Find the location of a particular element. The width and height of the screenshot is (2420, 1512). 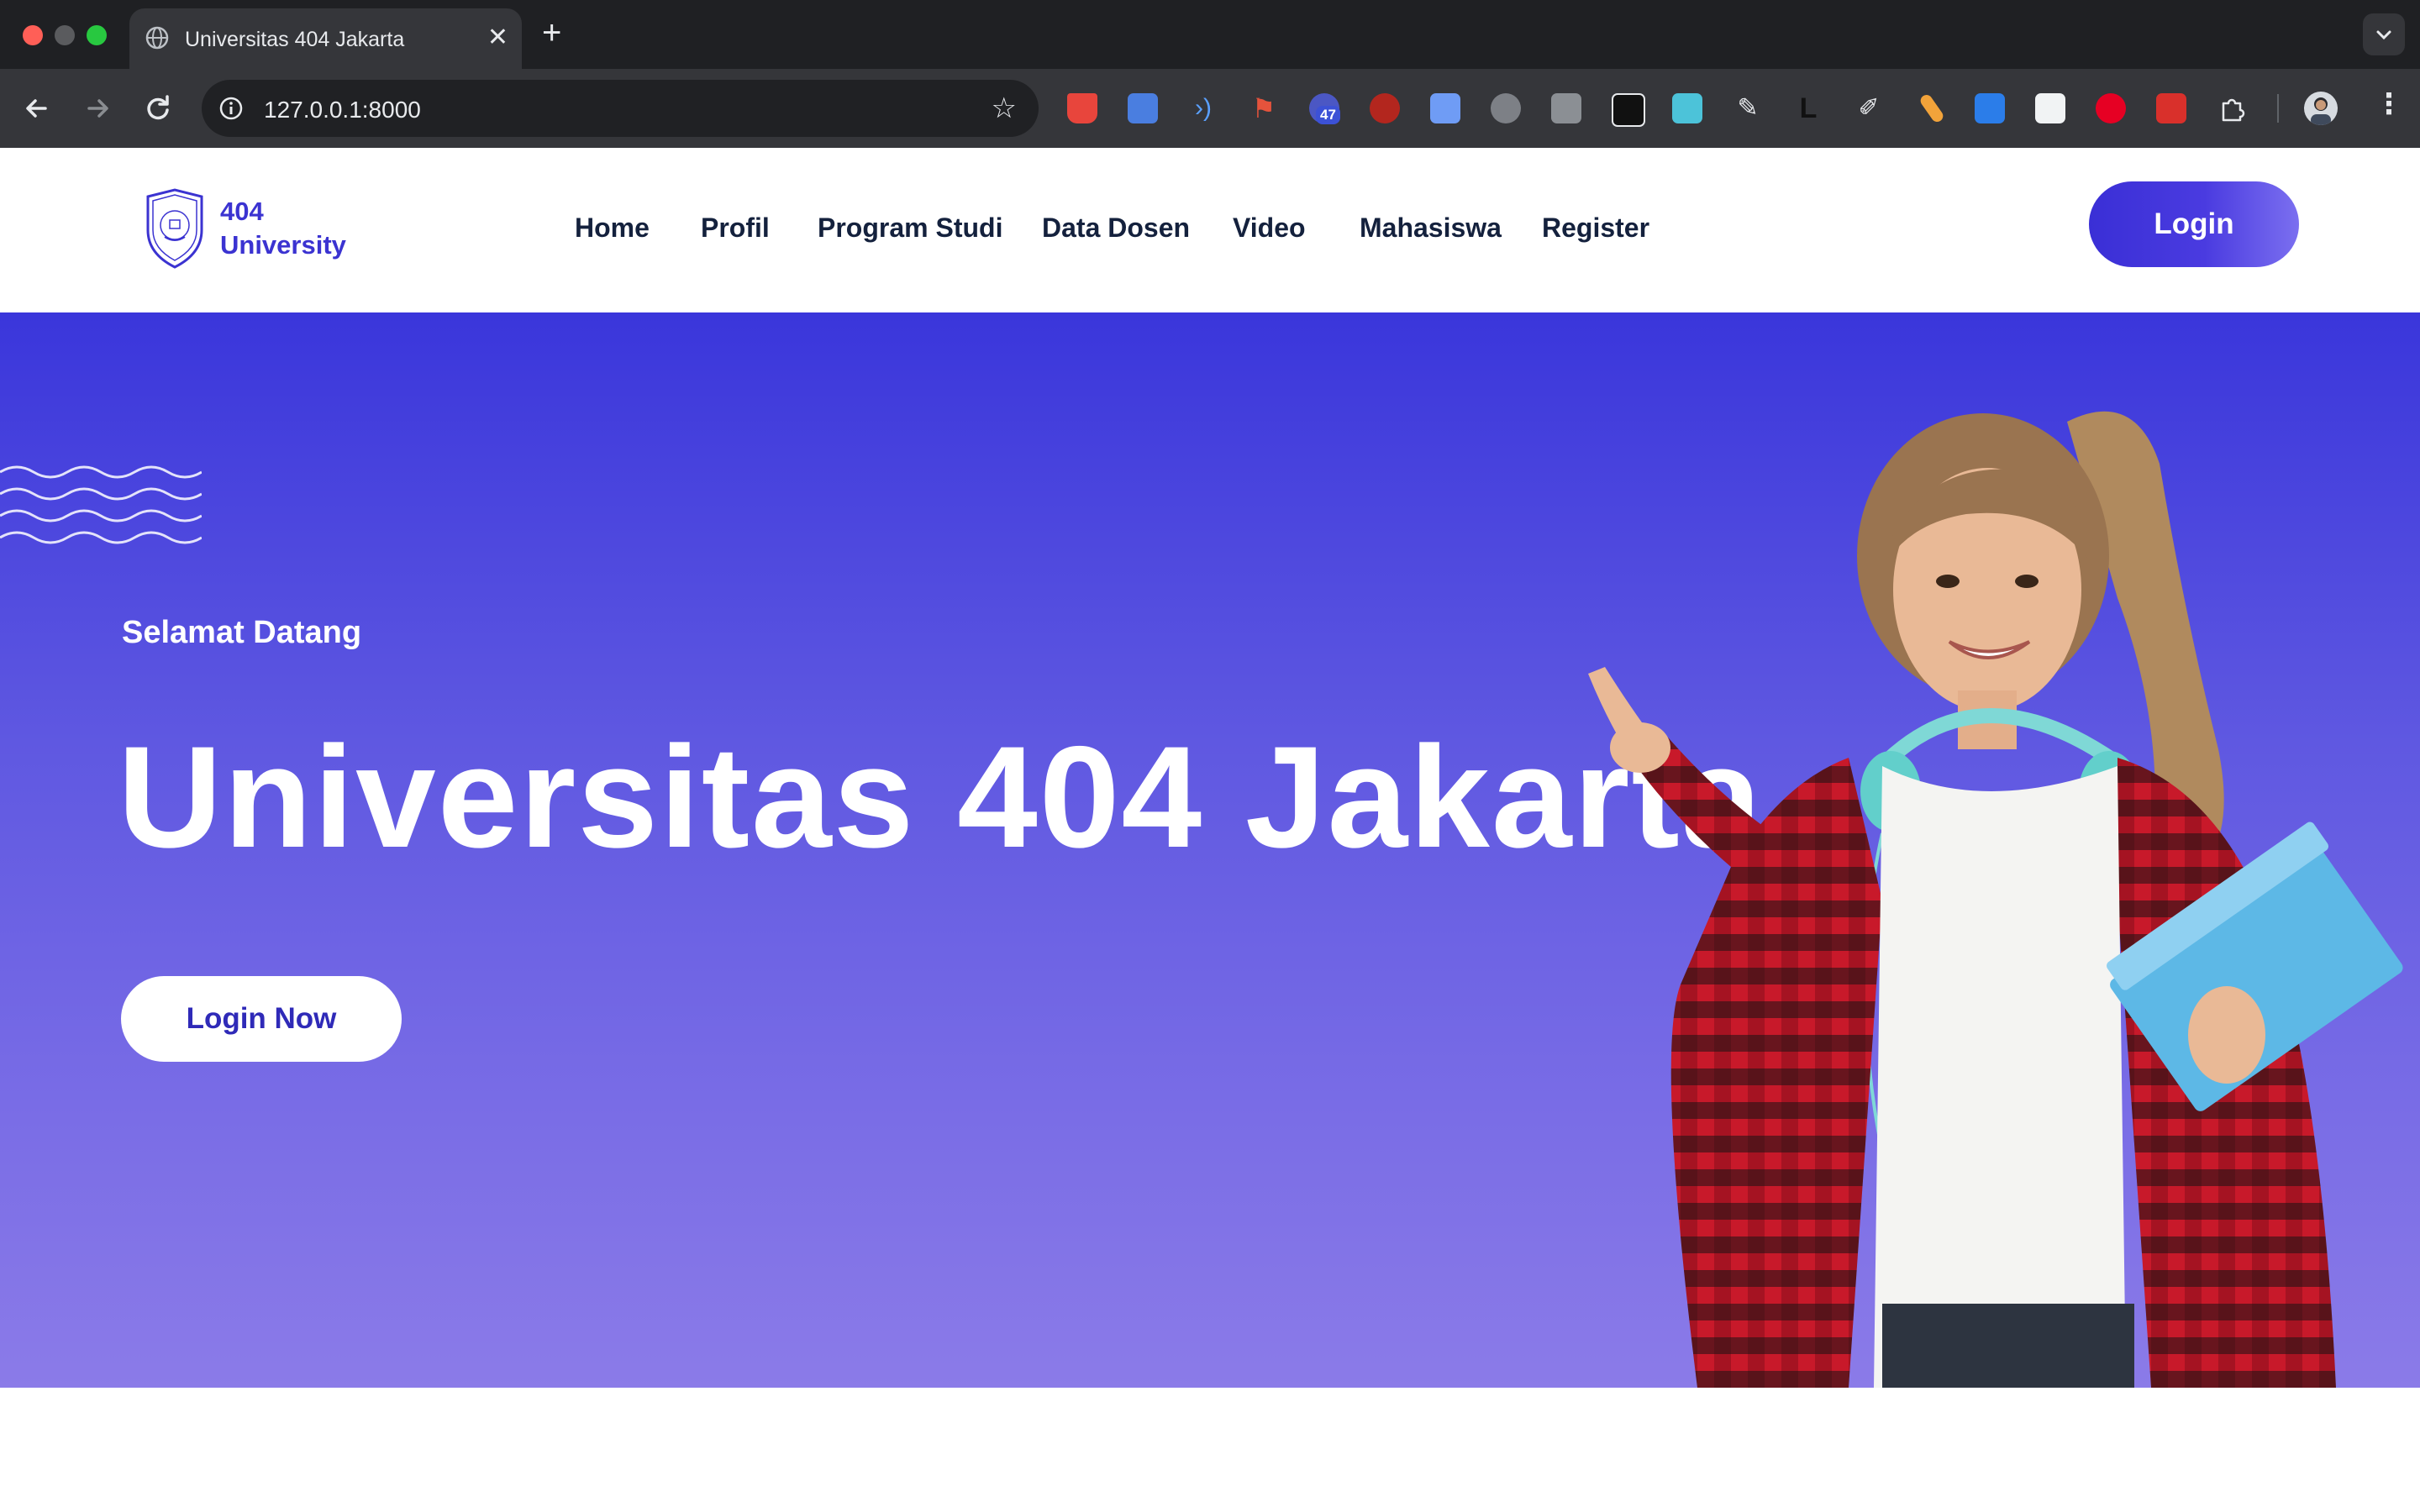

s-extension-icon is located at coordinates (1990, 108).